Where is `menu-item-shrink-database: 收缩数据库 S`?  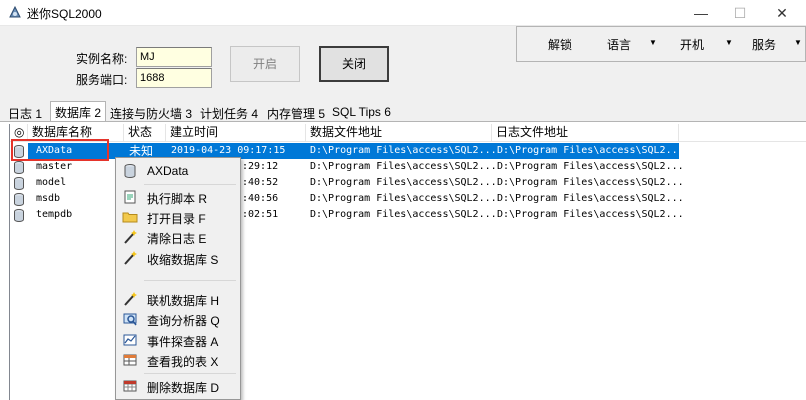
menu-item-shrink-database: 收缩数据库 S is located at coordinates (178, 258).